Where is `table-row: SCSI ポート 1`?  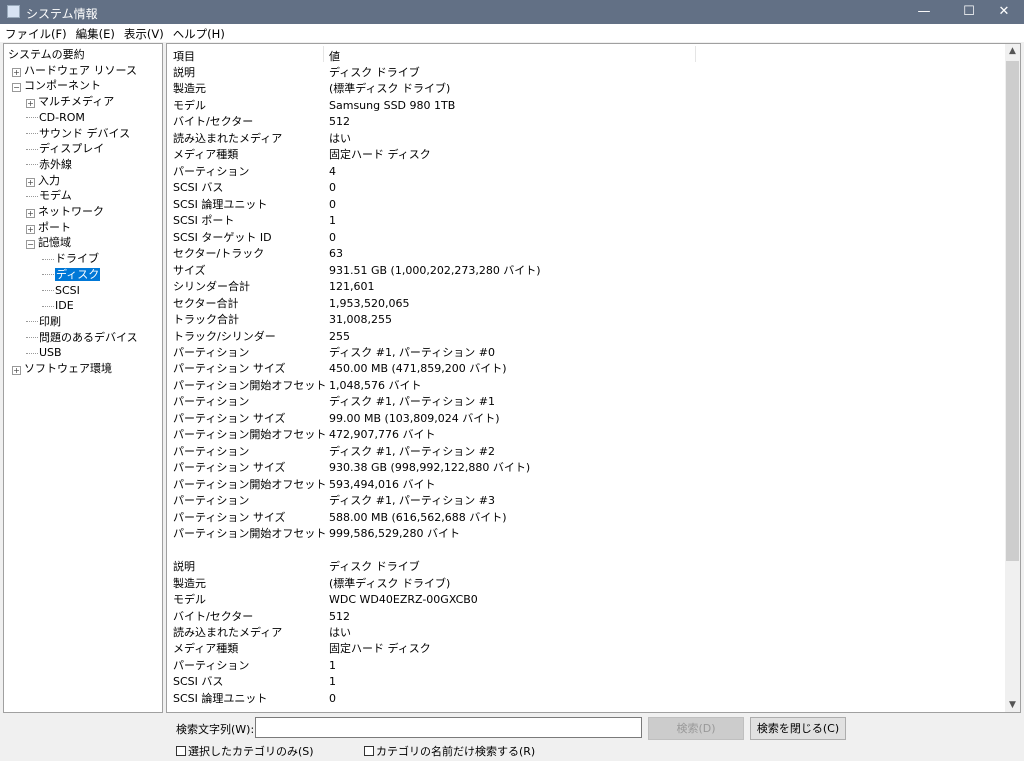
table-row: SCSI ポート 1 is located at coordinates (587, 221).